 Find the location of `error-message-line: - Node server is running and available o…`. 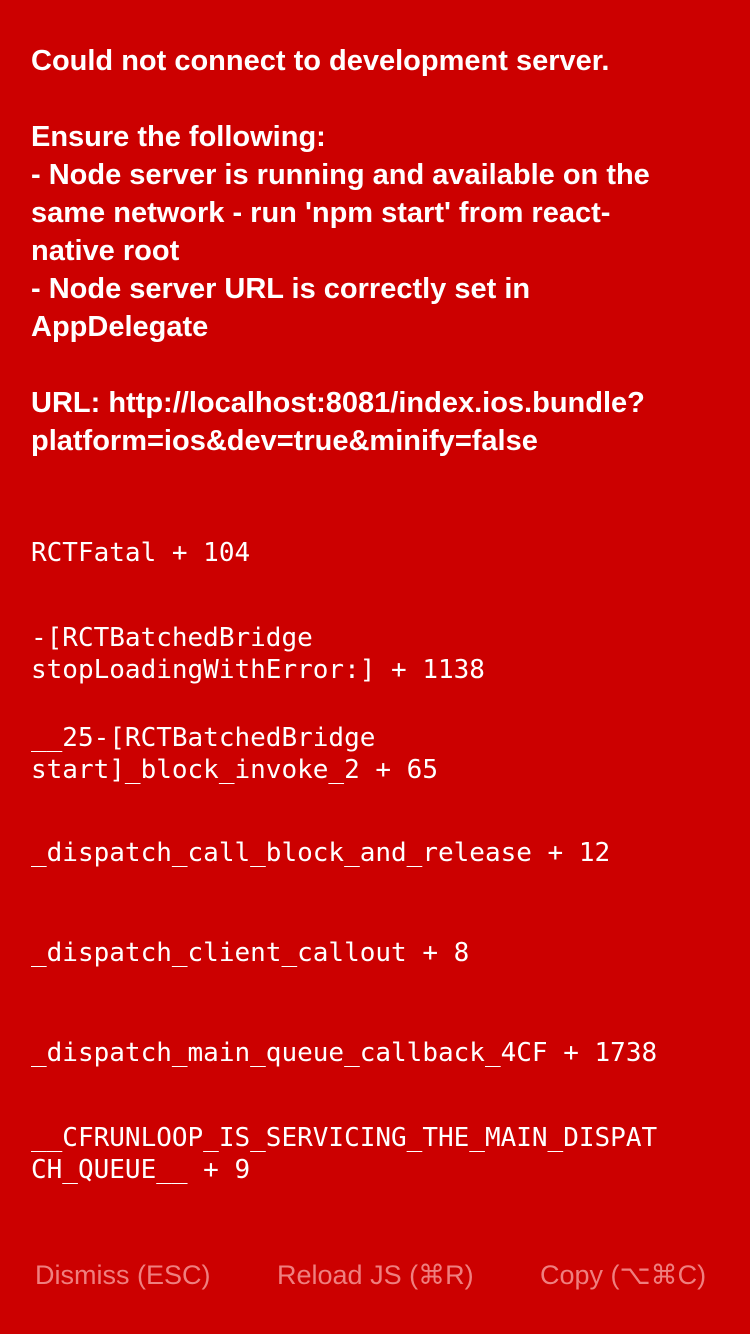

error-message-line: - Node server is running and available o… is located at coordinates (340, 175).